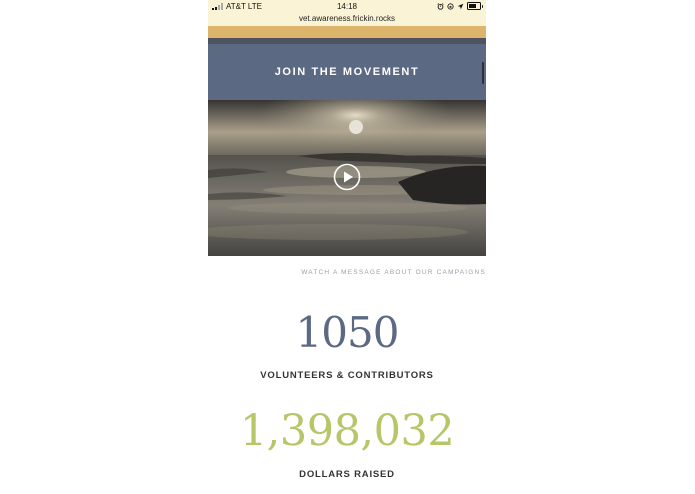 The image size is (695, 494). I want to click on alarm-icon, so click(440, 6).